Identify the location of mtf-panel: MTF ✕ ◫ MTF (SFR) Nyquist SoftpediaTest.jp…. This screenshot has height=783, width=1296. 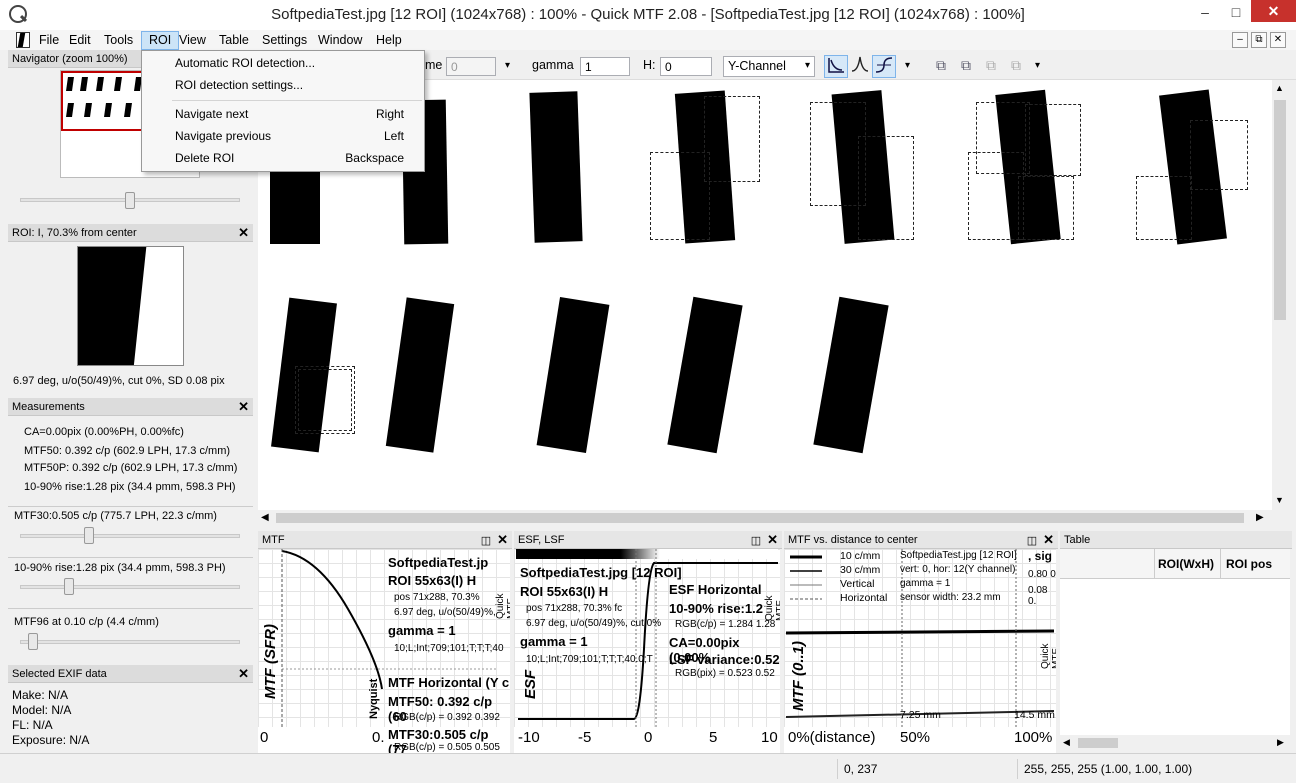
(385, 644).